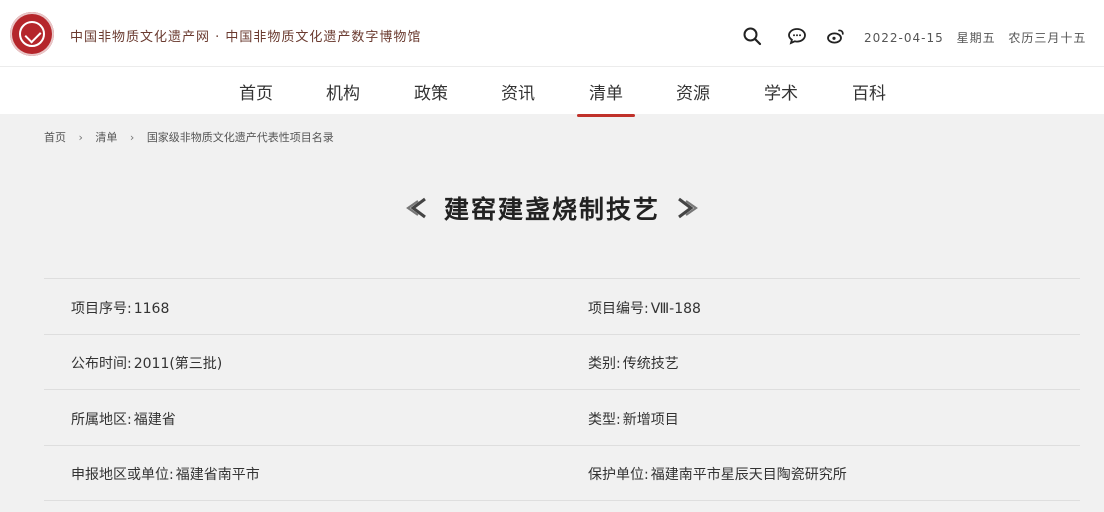 The width and height of the screenshot is (1104, 512). Describe the element at coordinates (32, 34) in the screenshot. I see `site-logo` at that location.